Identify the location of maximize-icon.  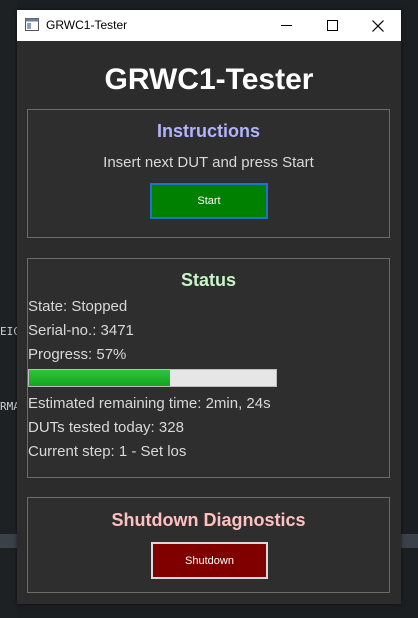
(332, 25).